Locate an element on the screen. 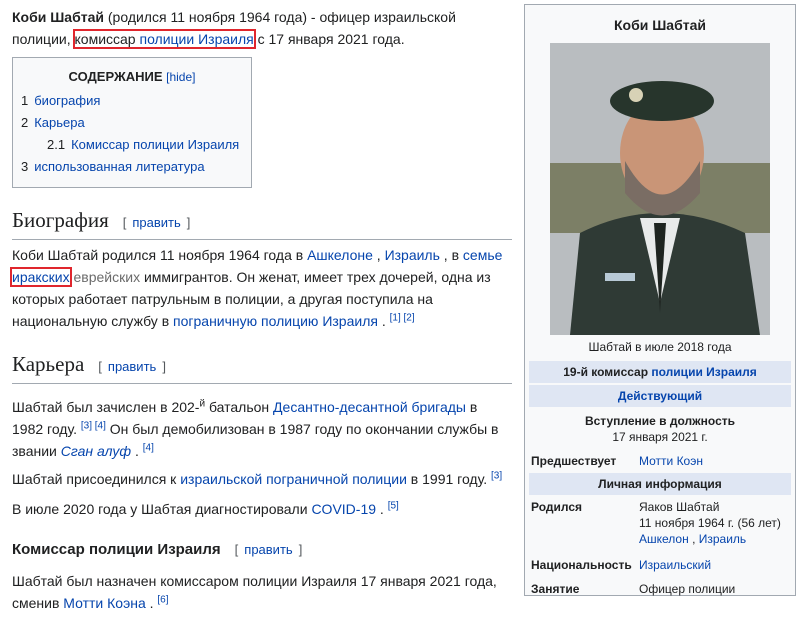  predecessor-label: Предшествует is located at coordinates (574, 461).